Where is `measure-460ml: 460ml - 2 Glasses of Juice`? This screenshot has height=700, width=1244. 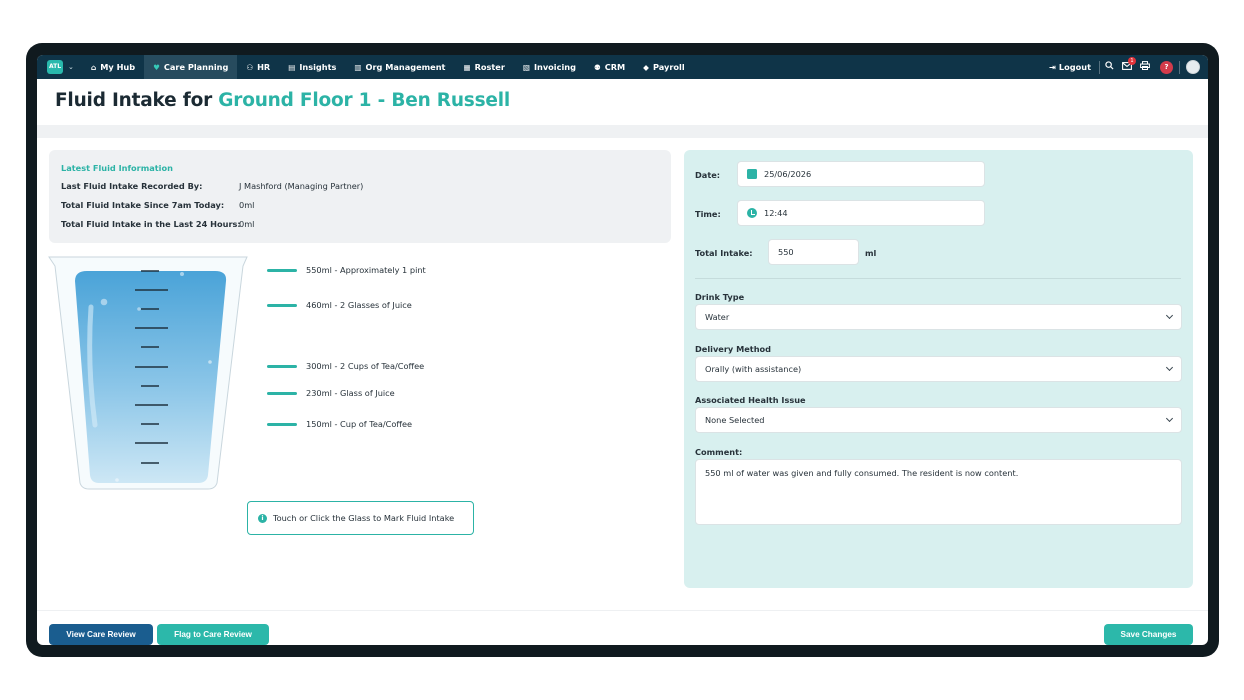
measure-460ml: 460ml - 2 Glasses of Juice is located at coordinates (339, 305).